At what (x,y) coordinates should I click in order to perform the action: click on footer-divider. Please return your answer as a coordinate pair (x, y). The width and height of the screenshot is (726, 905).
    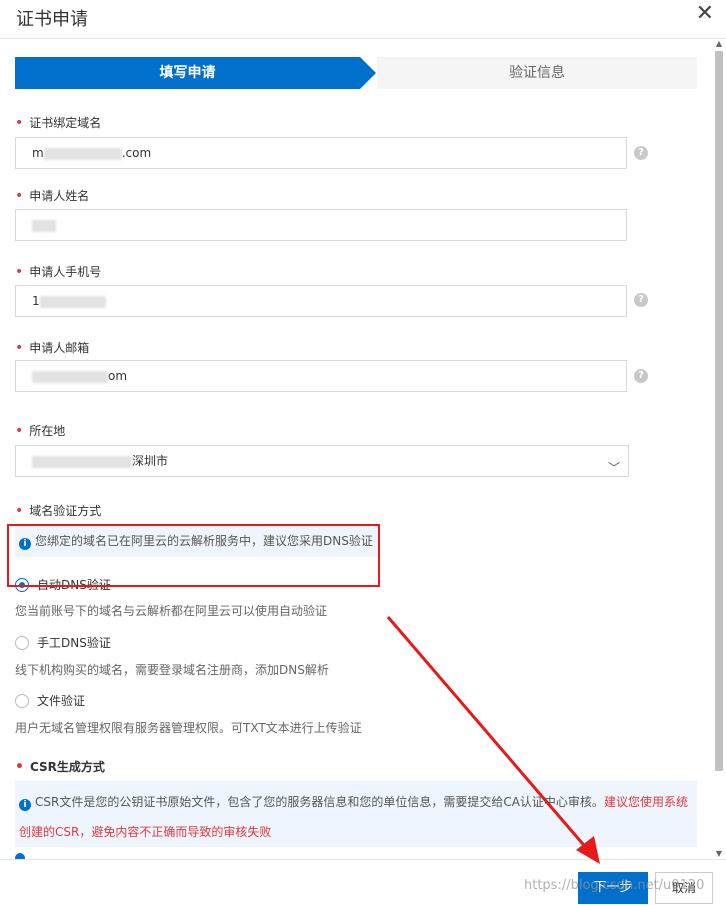
    Looking at the image, I should click on (363, 859).